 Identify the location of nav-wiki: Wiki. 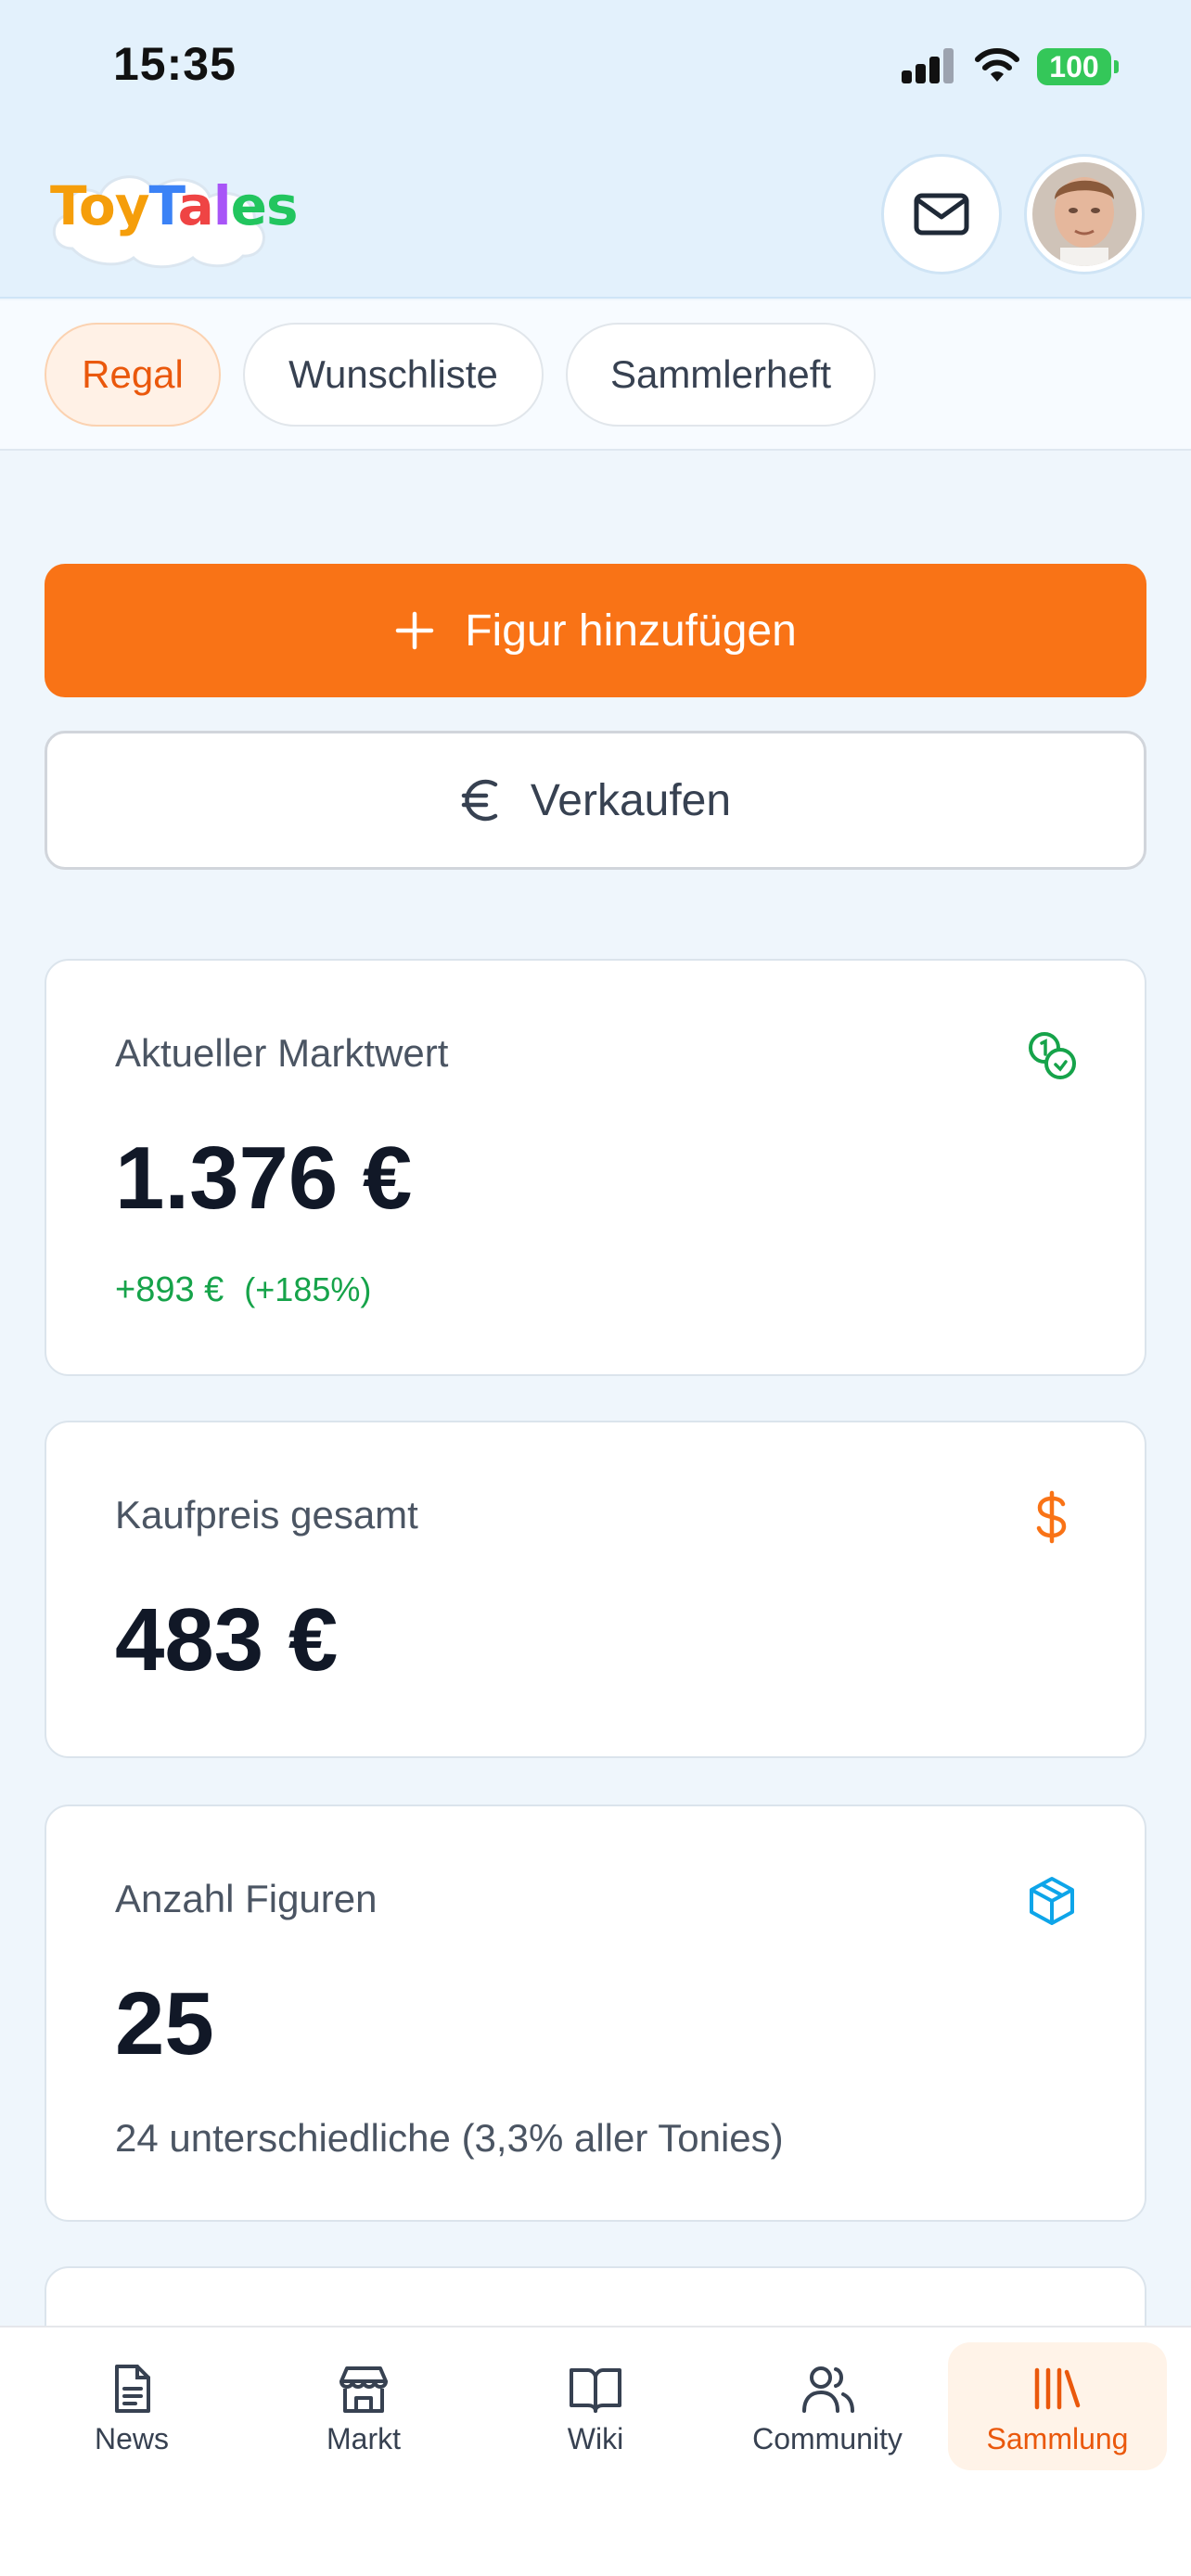
(595, 2406).